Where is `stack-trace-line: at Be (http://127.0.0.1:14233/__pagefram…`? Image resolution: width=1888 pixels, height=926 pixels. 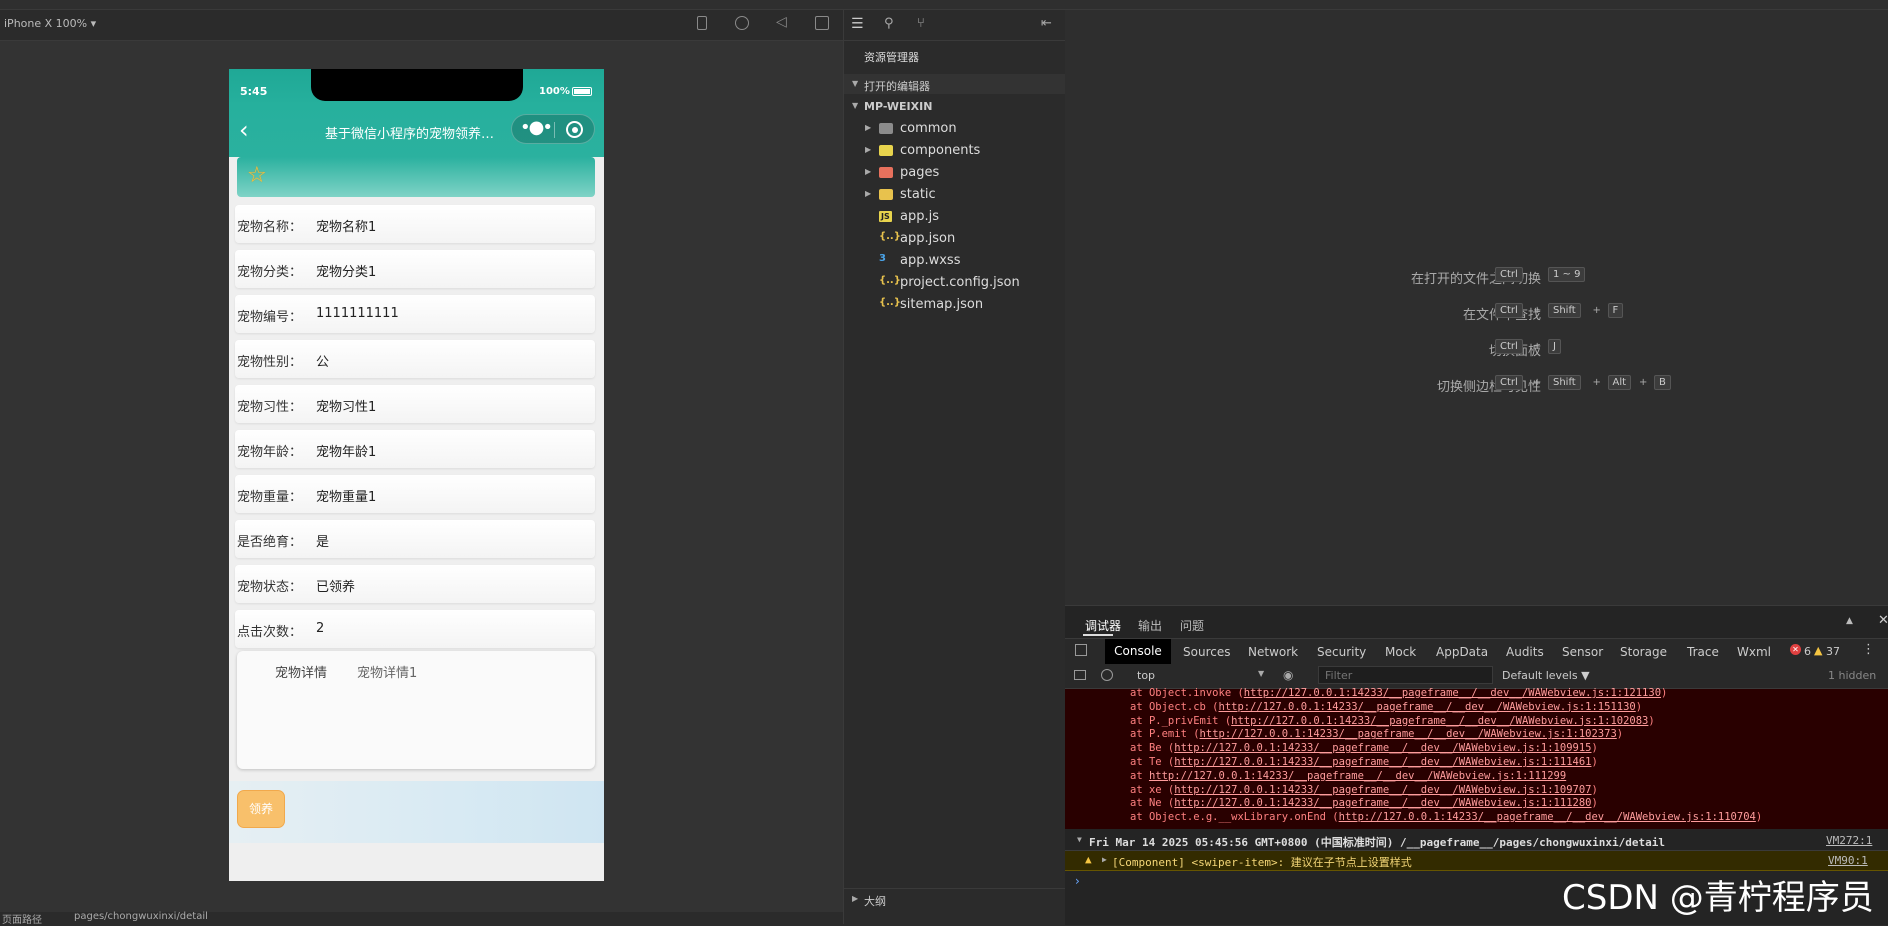
stack-trace-line: at Be (http://127.0.0.1:14233/__pagefram… is located at coordinates (1364, 748).